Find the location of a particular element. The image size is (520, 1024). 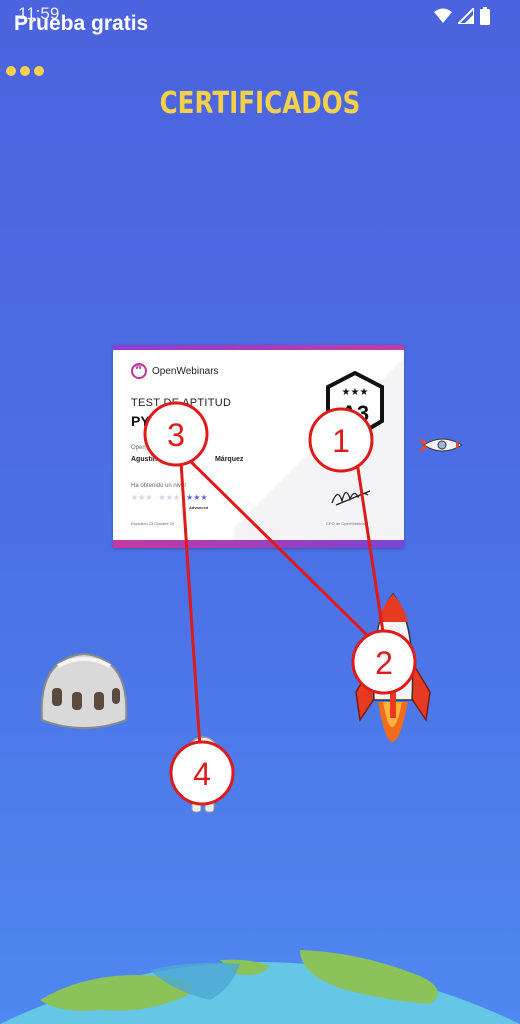

svg-text: 4 is located at coordinates (202, 774).